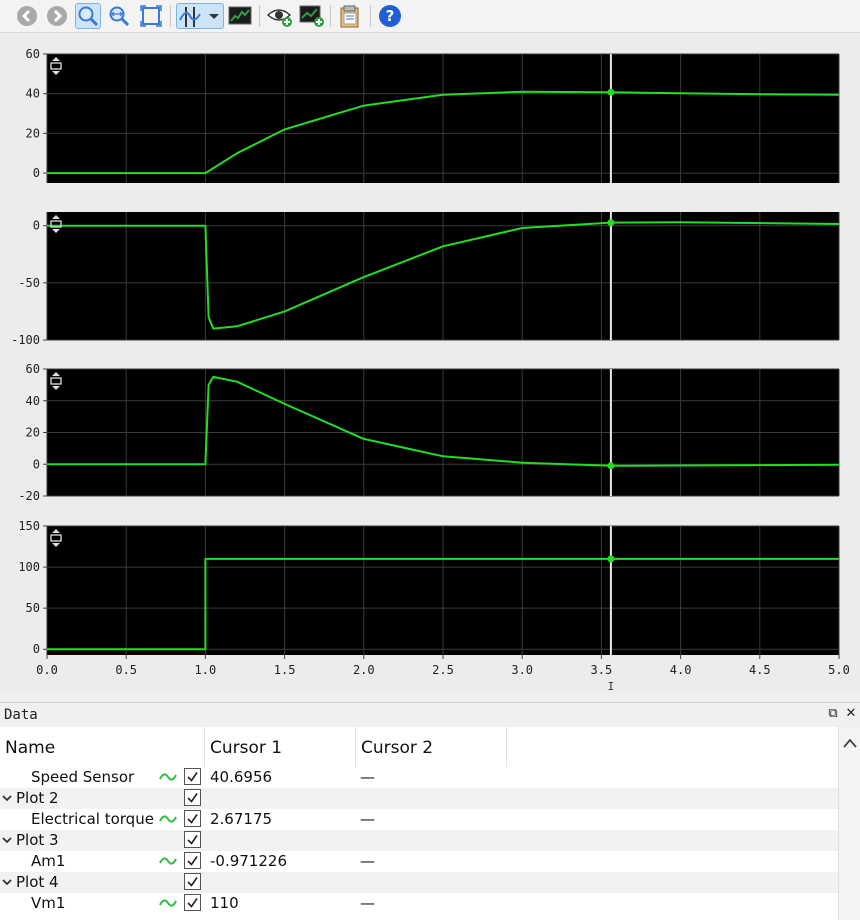 The height and width of the screenshot is (920, 860). Describe the element at coordinates (833, 713) in the screenshot. I see `float-panel-icon: ⧉` at that location.